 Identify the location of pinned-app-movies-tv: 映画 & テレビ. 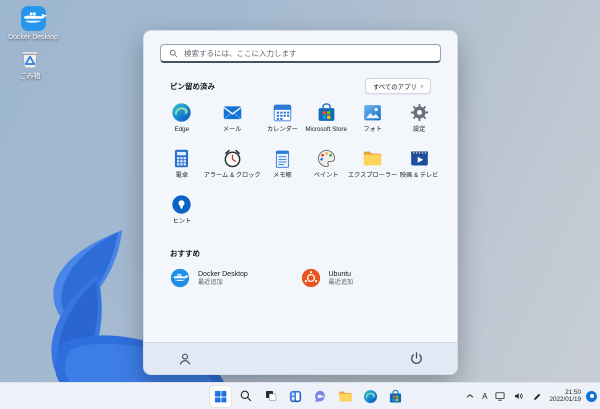
(419, 167).